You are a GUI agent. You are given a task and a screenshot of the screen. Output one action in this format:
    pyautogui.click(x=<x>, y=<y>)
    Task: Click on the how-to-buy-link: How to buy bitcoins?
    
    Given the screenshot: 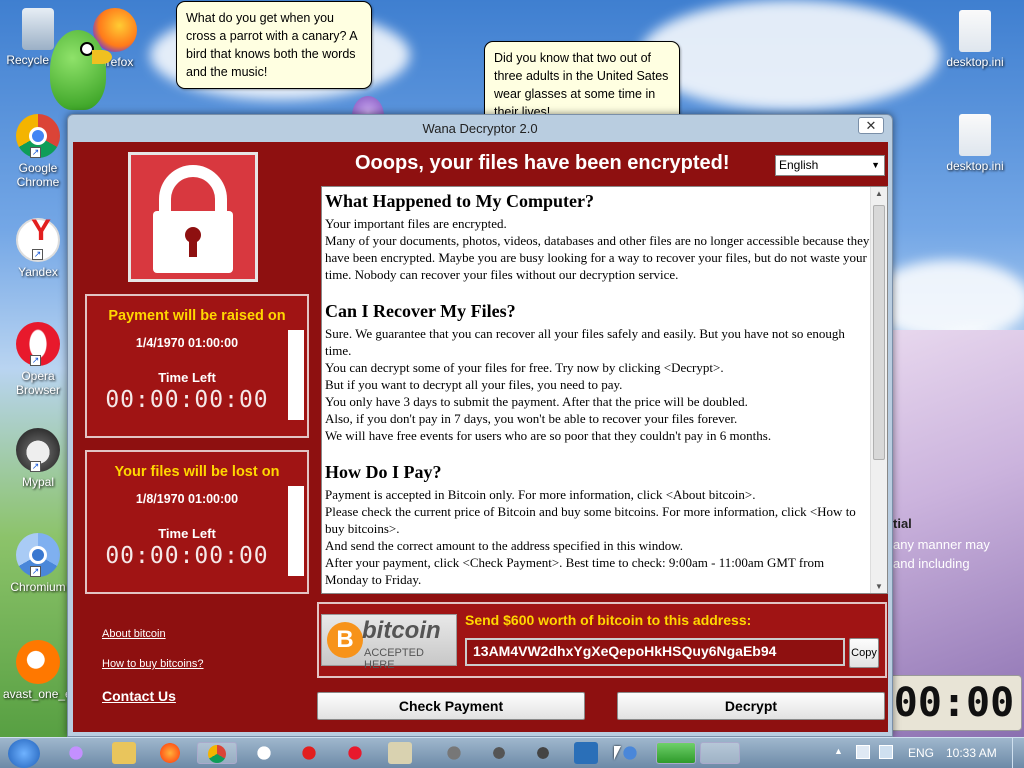 What is the action you would take?
    pyautogui.click(x=153, y=664)
    